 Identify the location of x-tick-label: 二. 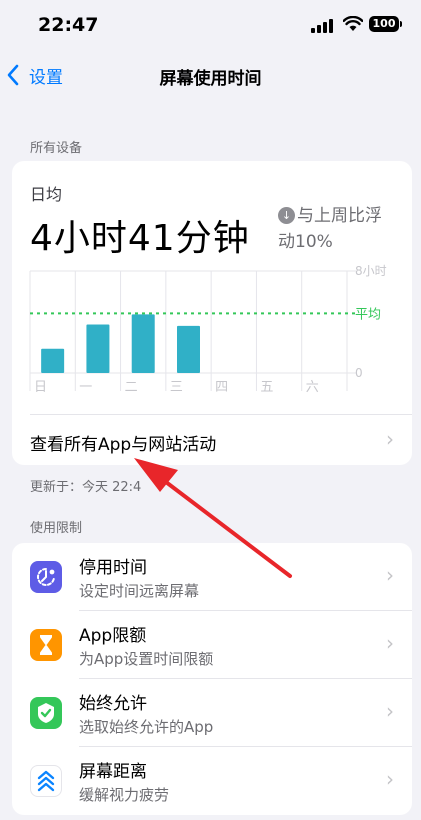
(131, 387).